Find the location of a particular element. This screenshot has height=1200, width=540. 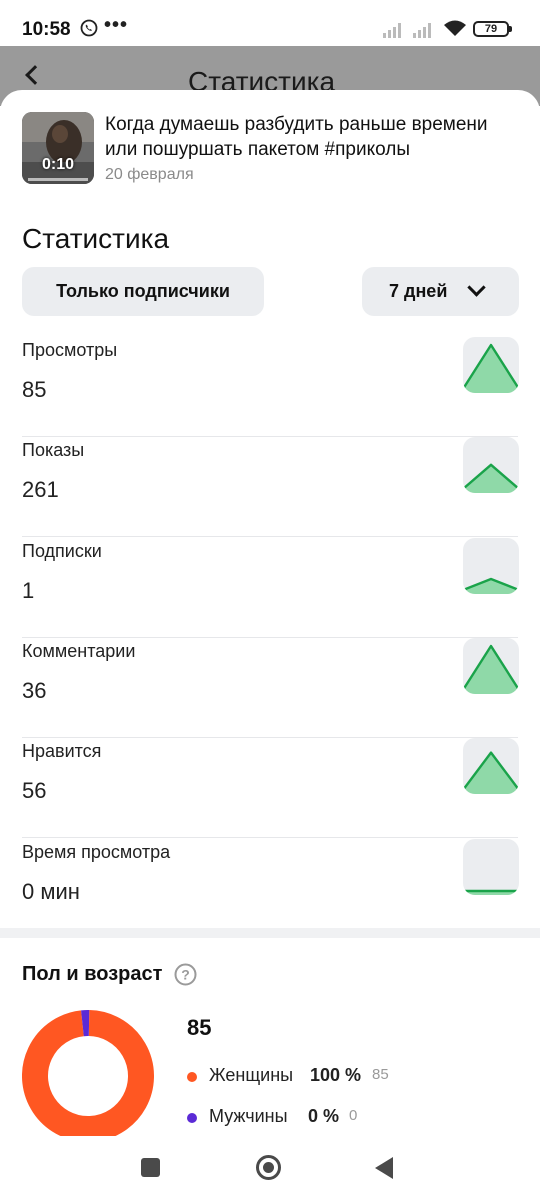

gender-age-heading: Пол и возраст is located at coordinates (92, 974).